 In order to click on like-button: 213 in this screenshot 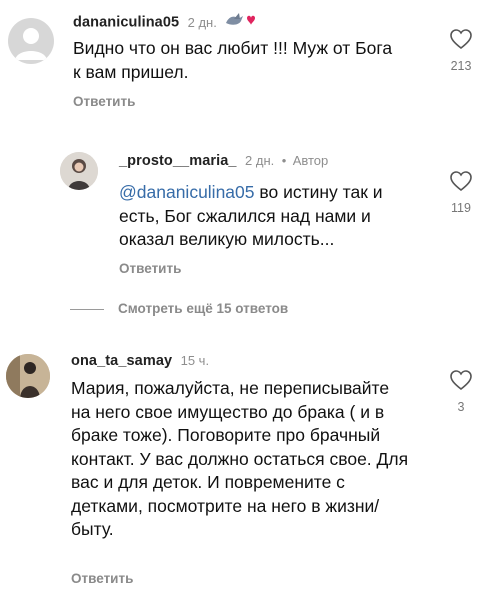, I will do `click(461, 50)`.